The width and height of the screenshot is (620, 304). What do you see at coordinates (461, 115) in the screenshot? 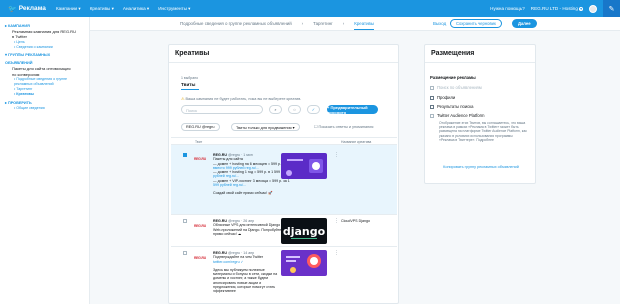
I see `placement-label: Twitter Audience Platform` at bounding box center [461, 115].